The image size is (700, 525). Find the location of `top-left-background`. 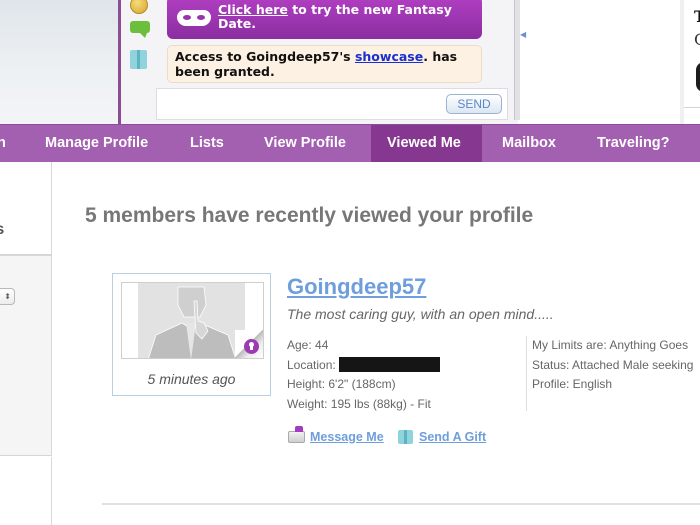

top-left-background is located at coordinates (59, 62).